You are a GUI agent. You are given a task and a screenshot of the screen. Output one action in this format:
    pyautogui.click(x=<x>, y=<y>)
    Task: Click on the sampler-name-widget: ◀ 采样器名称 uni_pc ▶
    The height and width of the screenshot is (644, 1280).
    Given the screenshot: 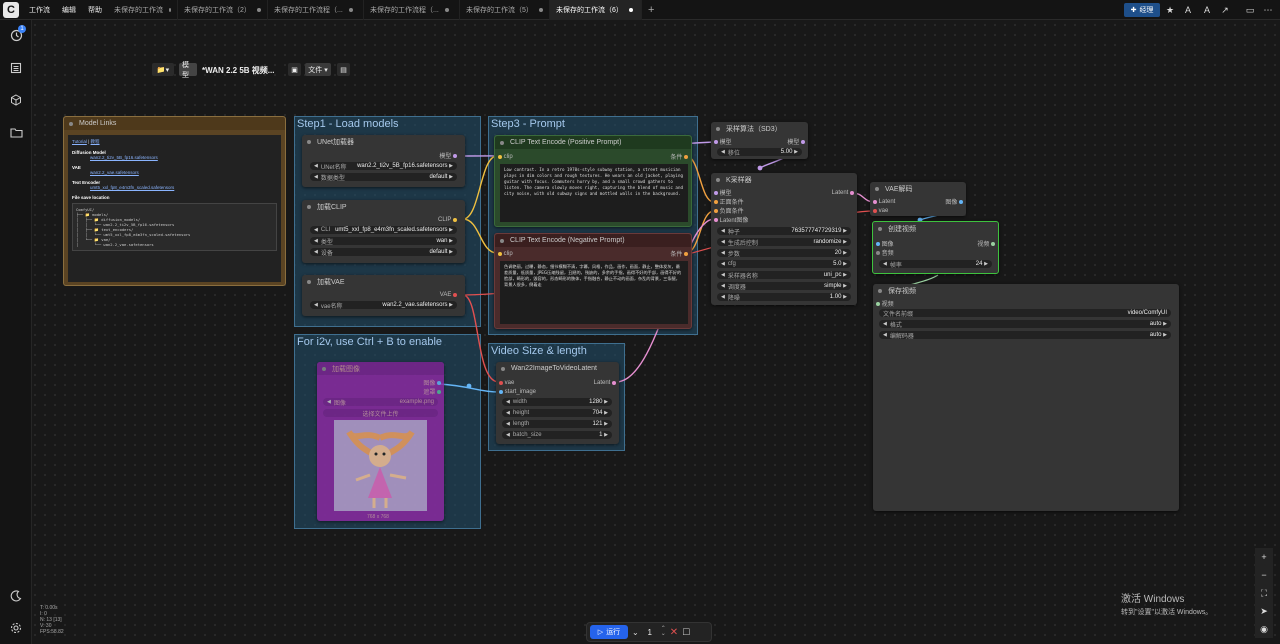 What is the action you would take?
    pyautogui.click(x=784, y=275)
    